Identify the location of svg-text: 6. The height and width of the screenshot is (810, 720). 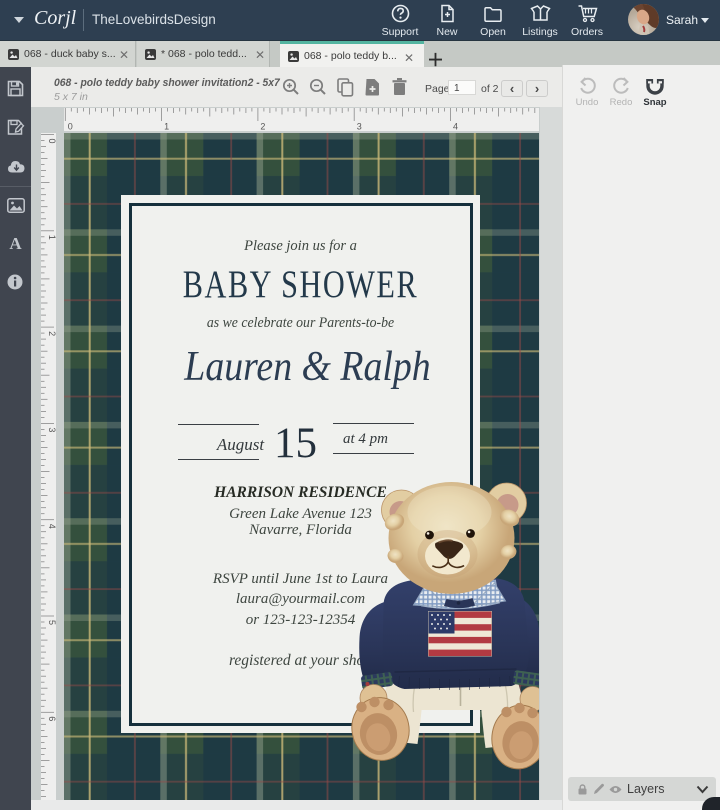
(51, 718).